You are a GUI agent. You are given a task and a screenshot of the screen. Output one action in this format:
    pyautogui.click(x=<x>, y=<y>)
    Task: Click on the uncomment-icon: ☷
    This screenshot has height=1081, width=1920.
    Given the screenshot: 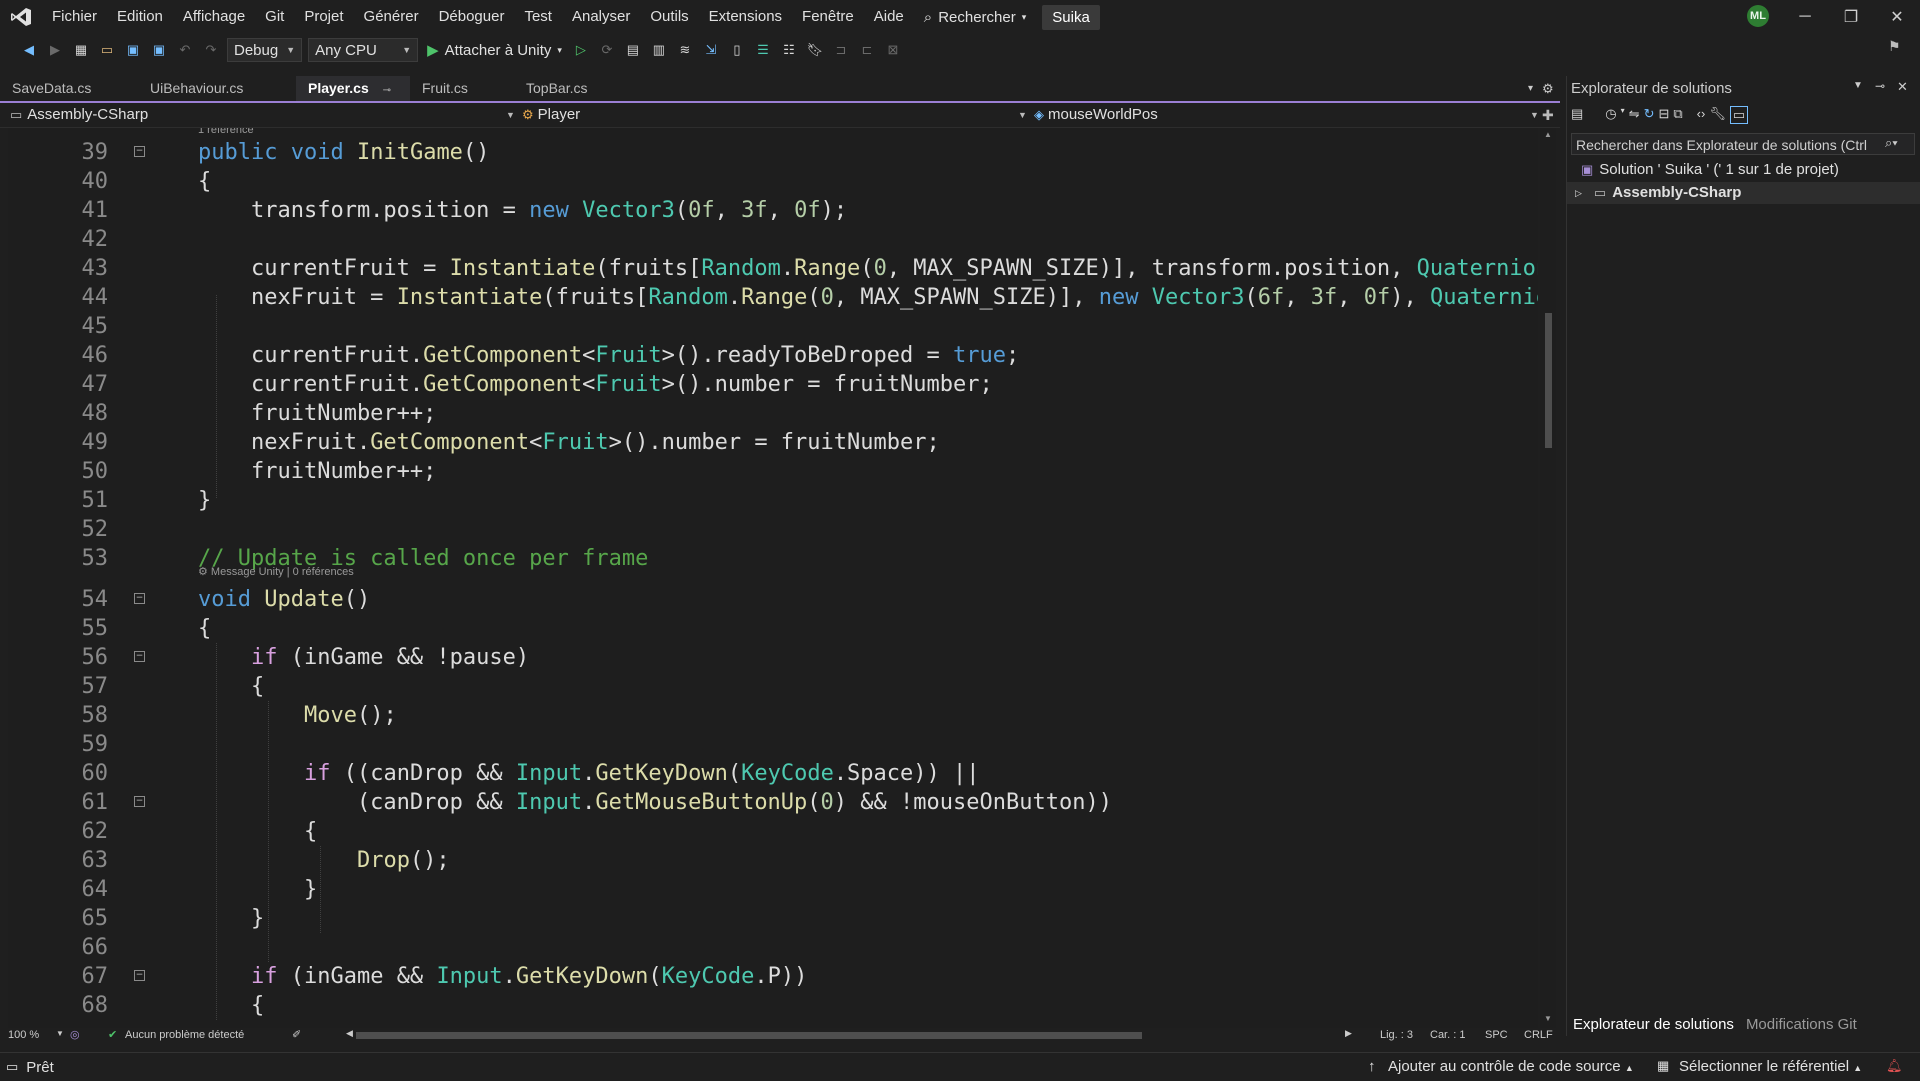 What is the action you would take?
    pyautogui.click(x=789, y=50)
    